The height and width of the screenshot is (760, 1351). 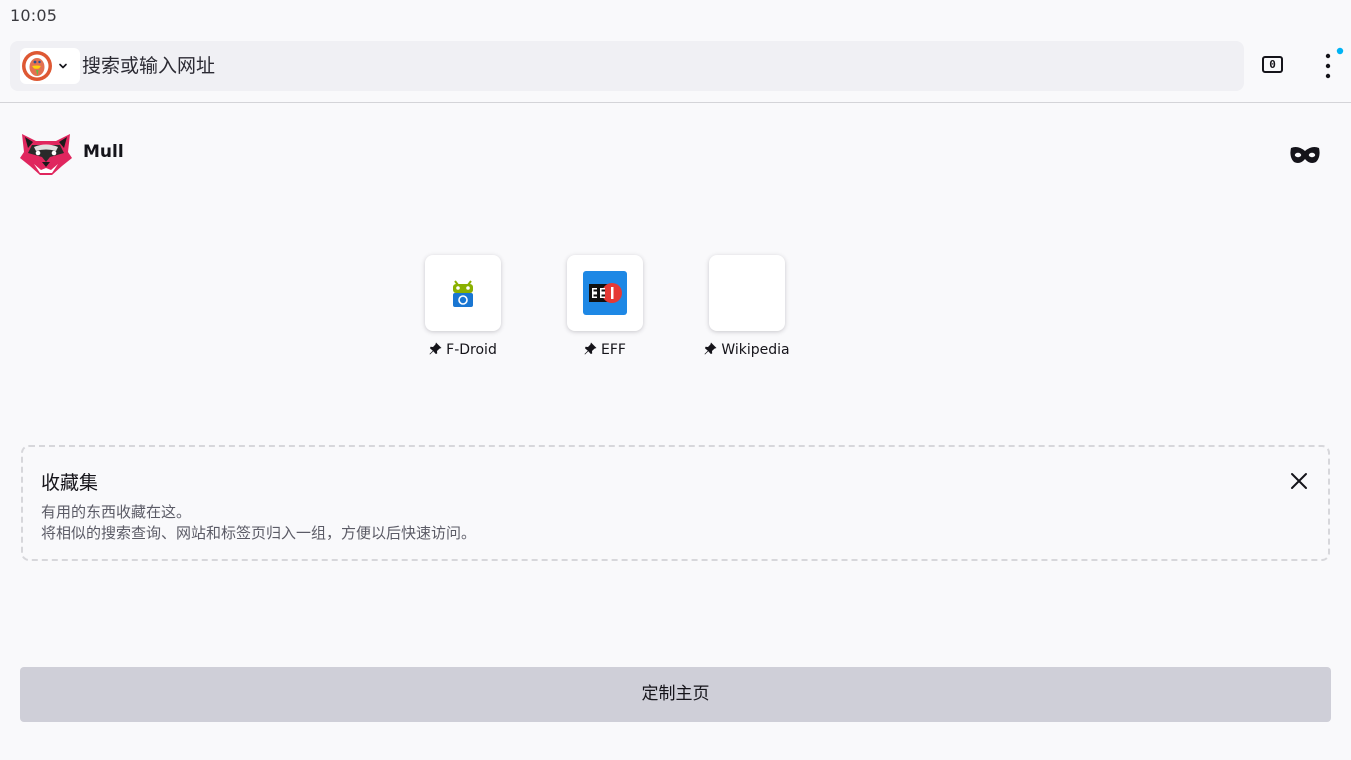 I want to click on top-site-eff: EFF, so click(x=605, y=310).